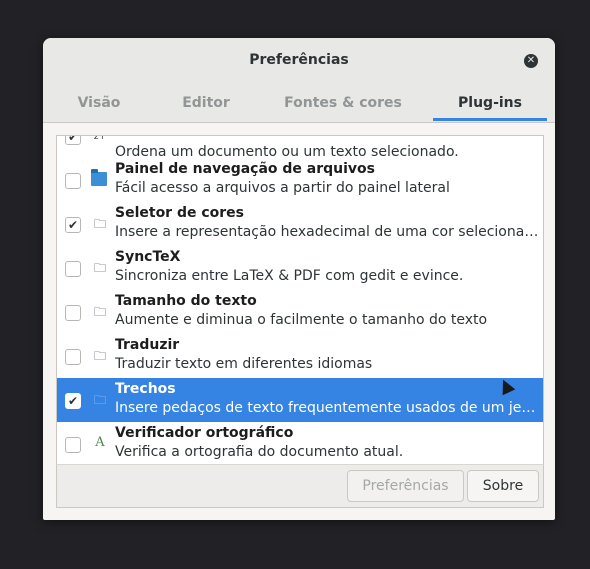 The image size is (590, 569). What do you see at coordinates (300, 486) in the screenshot?
I see `button-bar: Preferências Sobre` at bounding box center [300, 486].